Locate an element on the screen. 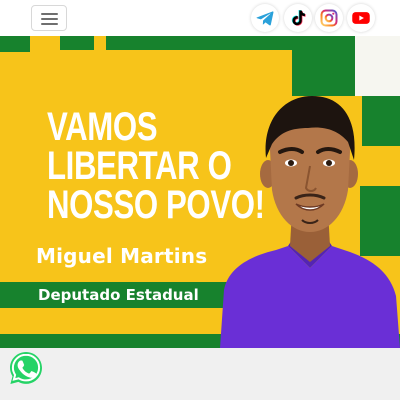 The width and height of the screenshot is (400, 400). headline-line: NOSSO POVO! is located at coordinates (156, 205).